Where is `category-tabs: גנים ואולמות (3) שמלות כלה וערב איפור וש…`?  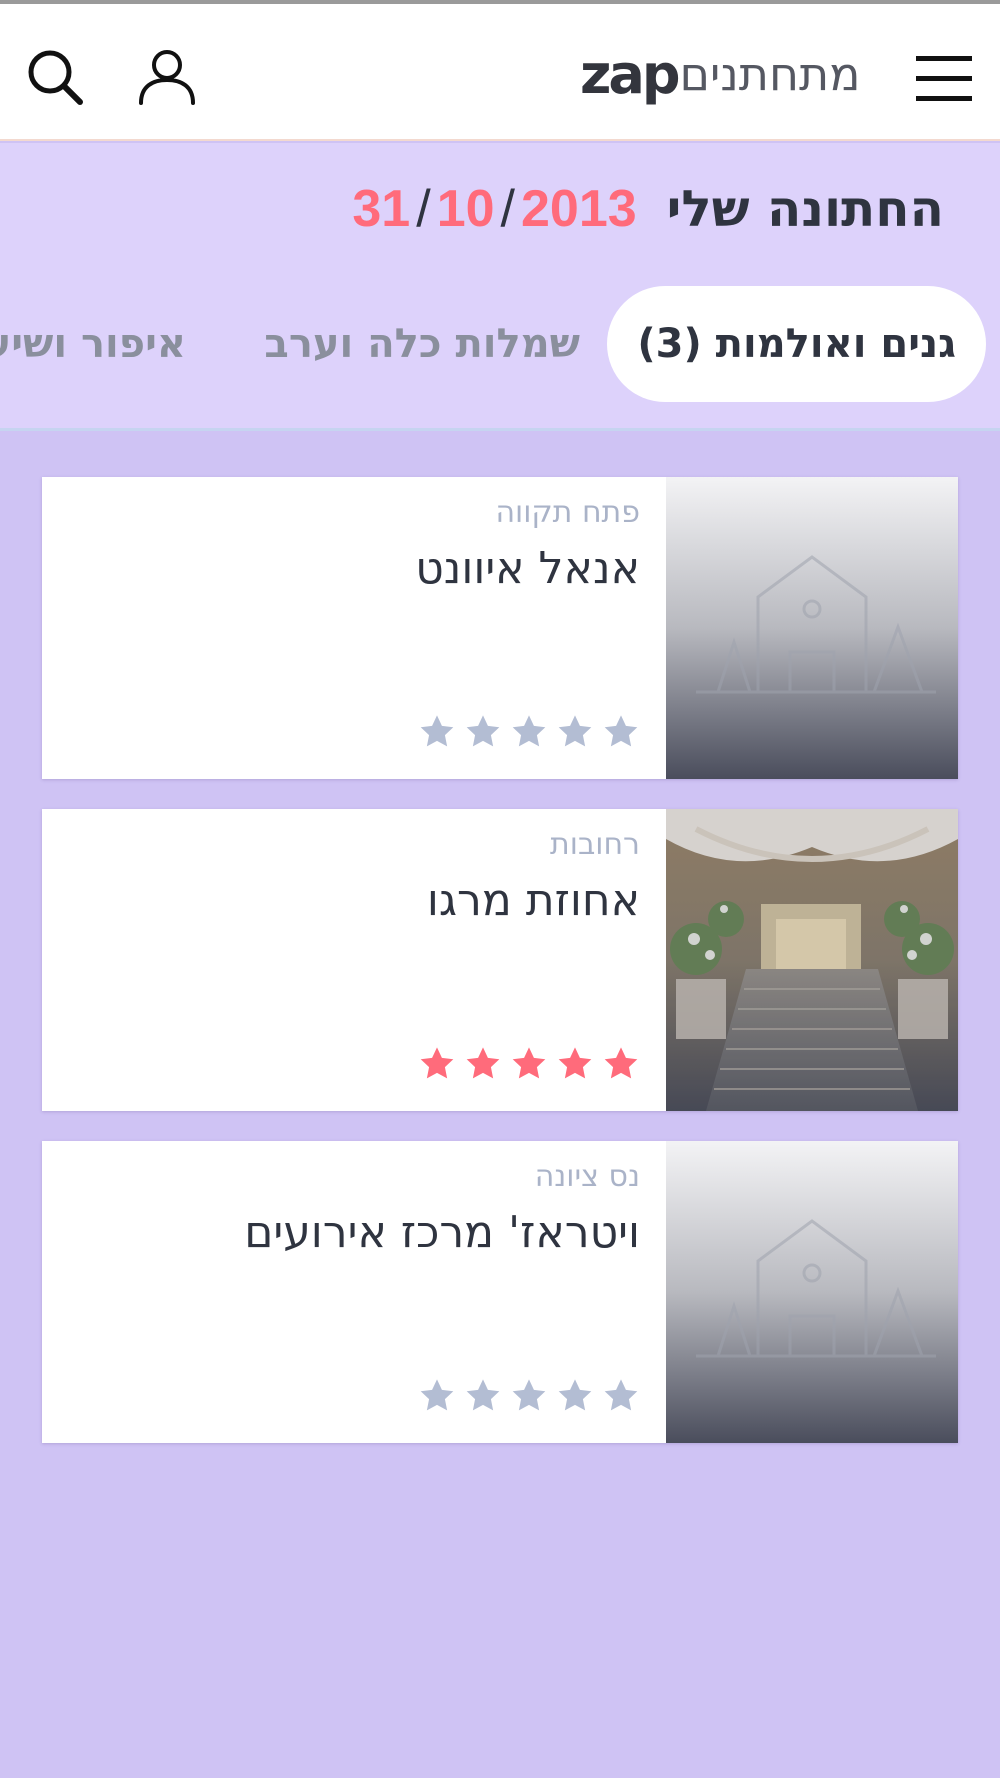 category-tabs: גנים ואולמות (3) שמלות כלה וערב איפור וש… is located at coordinates (500, 346).